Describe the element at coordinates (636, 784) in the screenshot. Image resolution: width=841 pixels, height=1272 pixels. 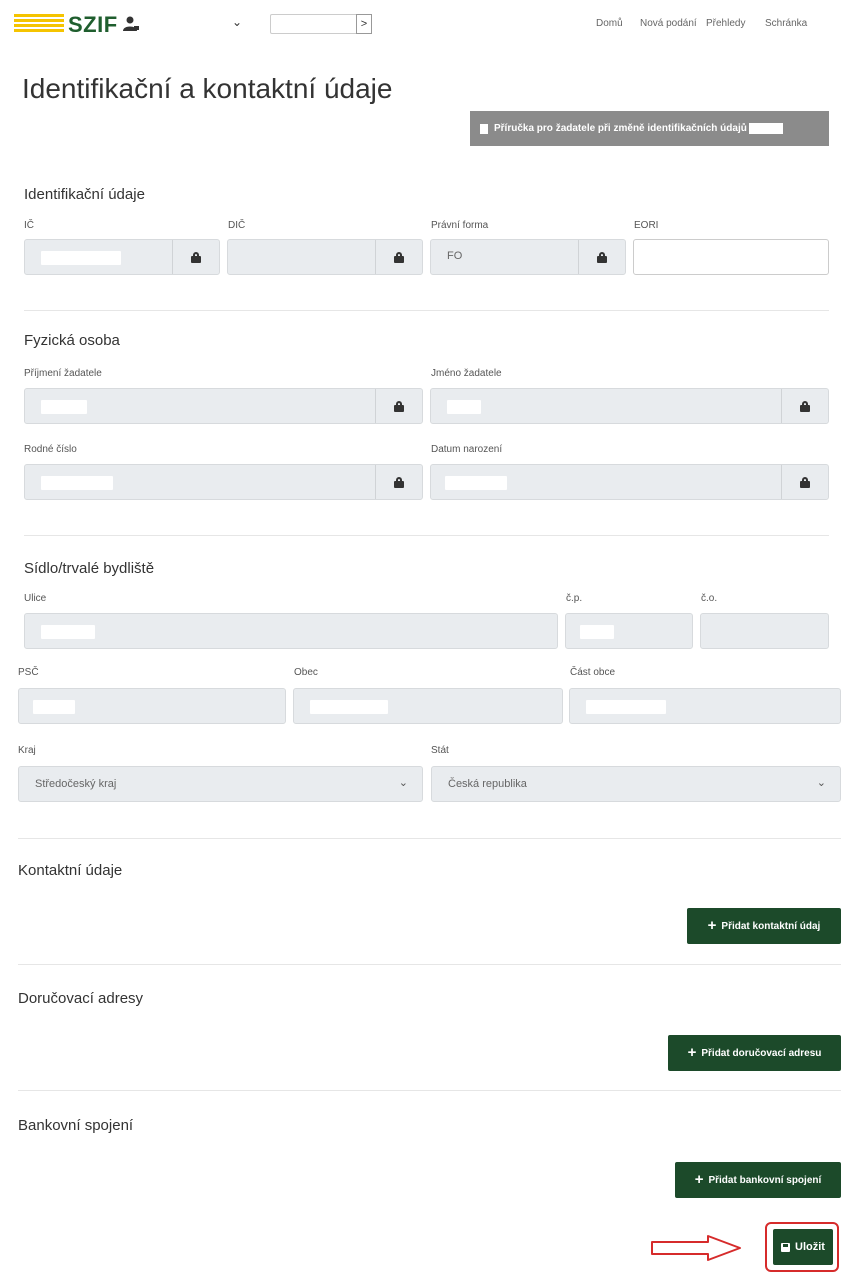
I see `country-select: Česká republika ⌄` at that location.